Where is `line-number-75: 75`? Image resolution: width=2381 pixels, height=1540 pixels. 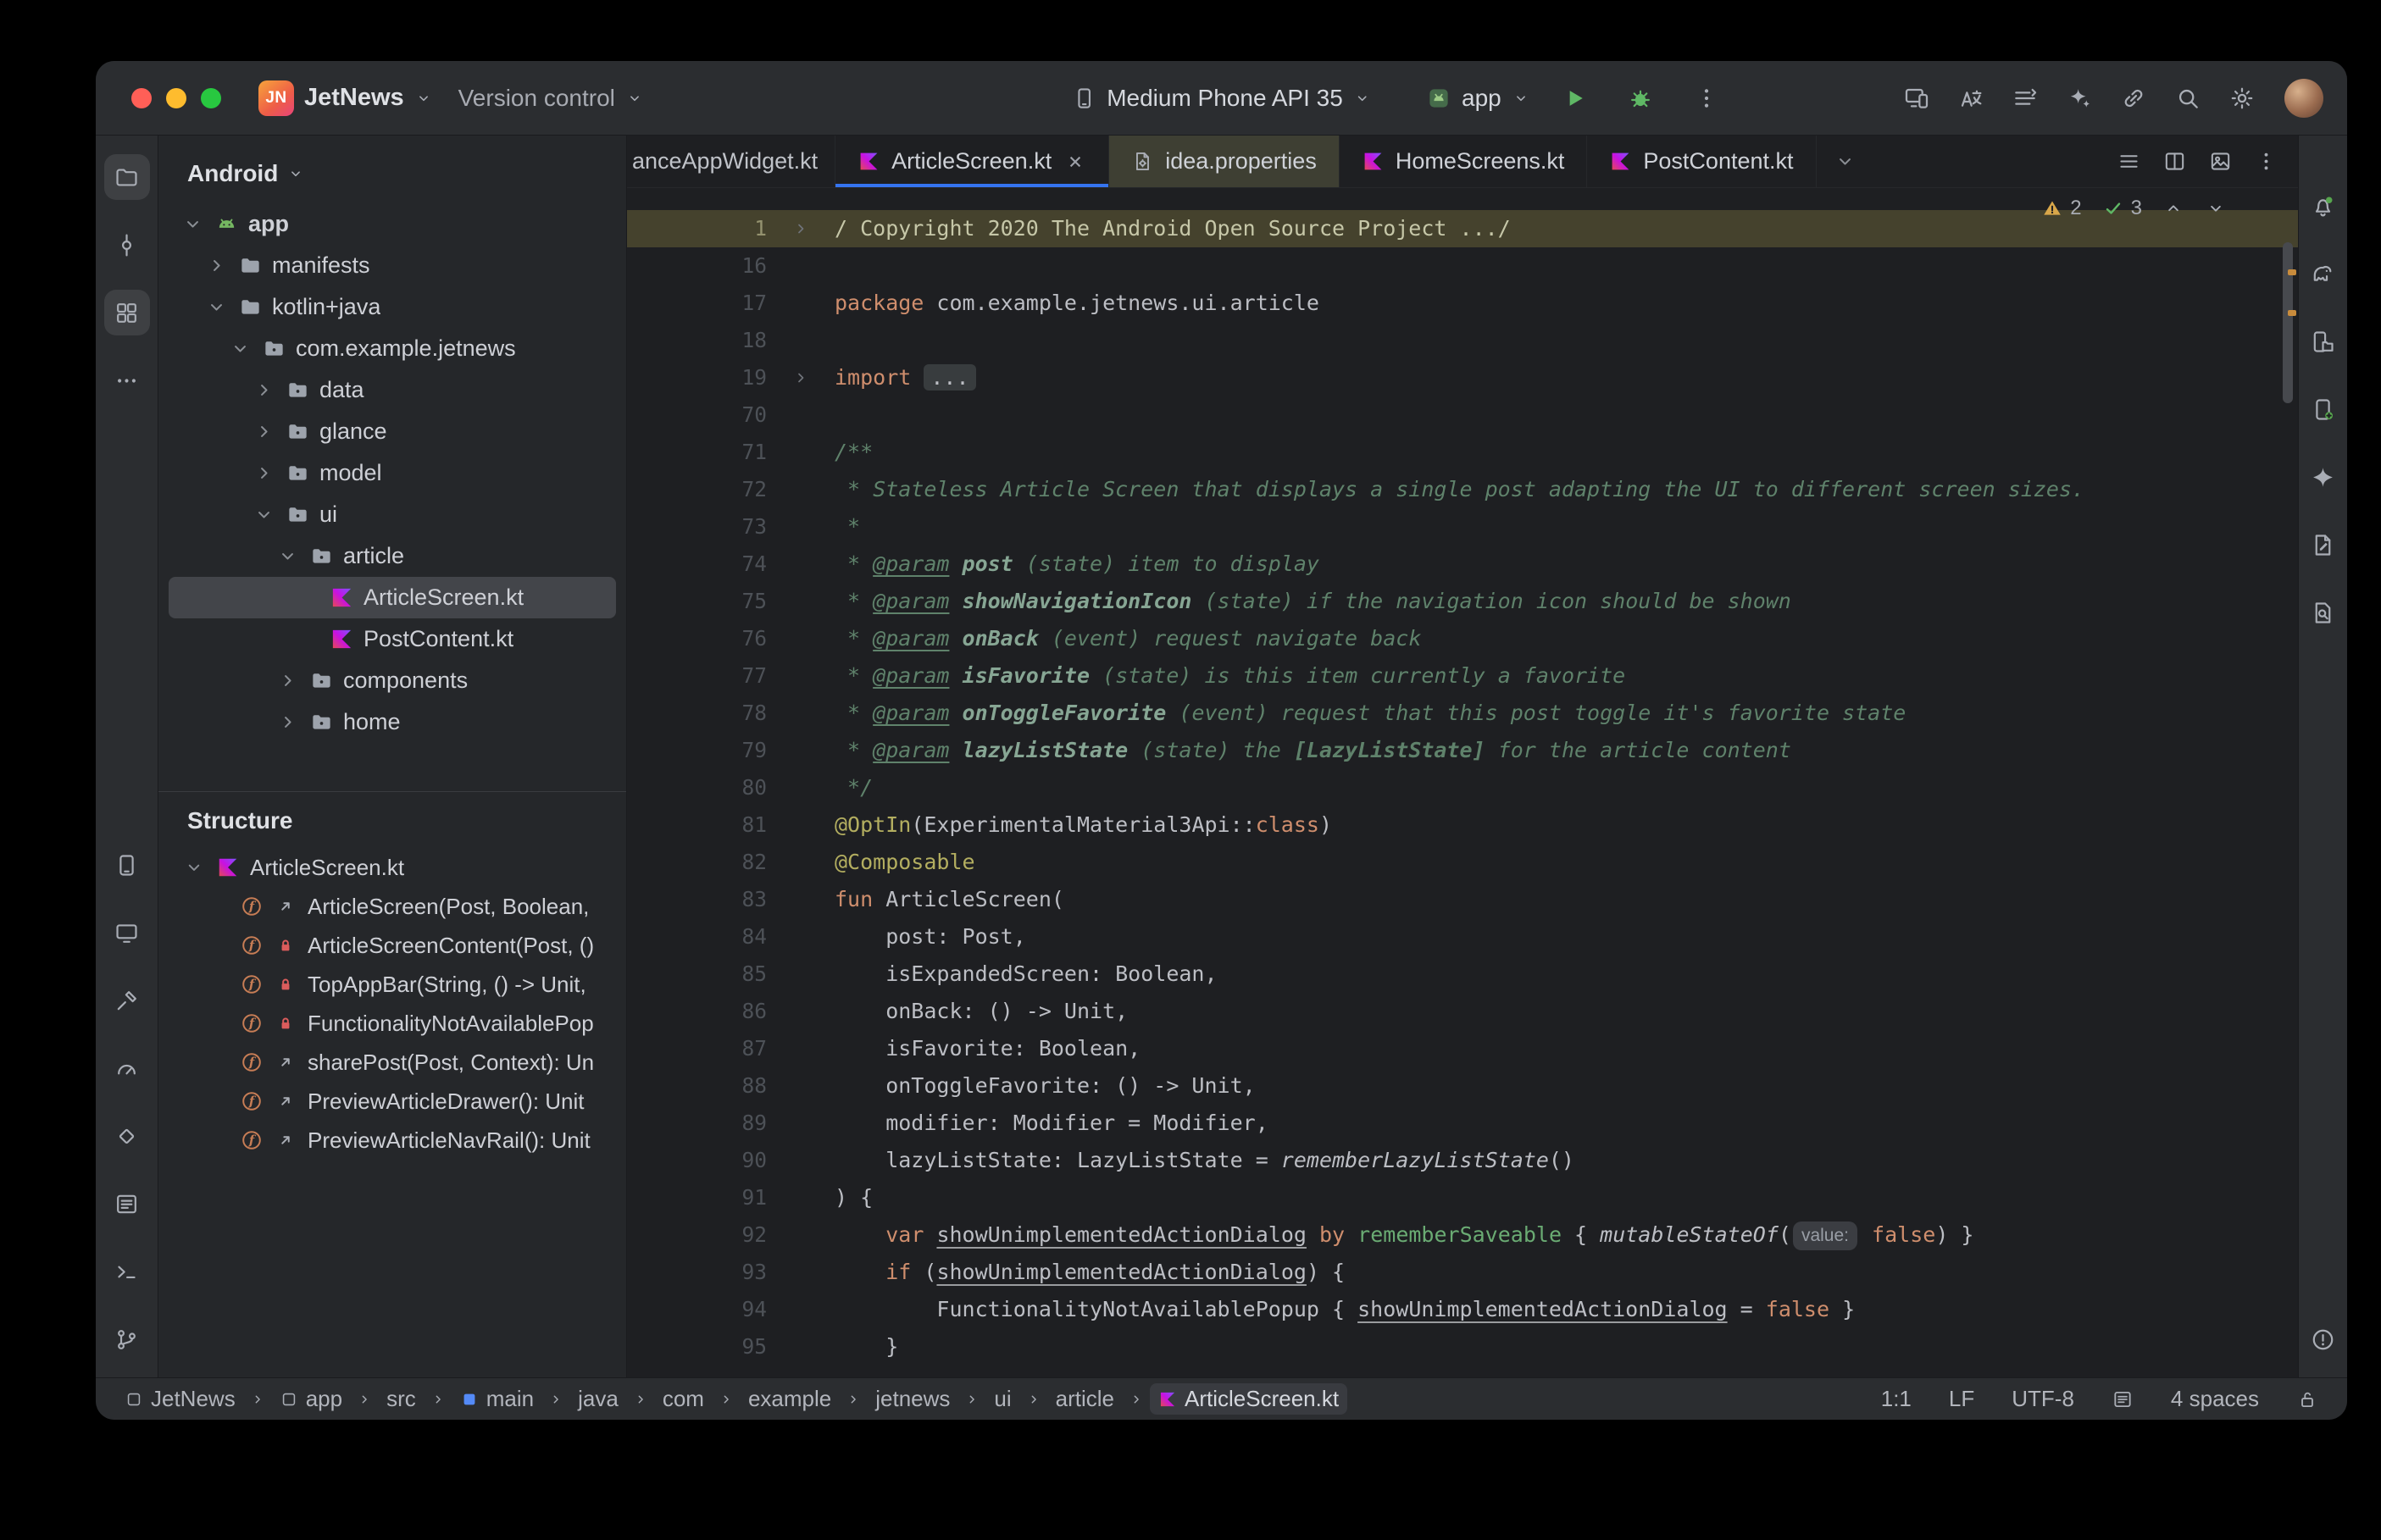 line-number-75: 75 is located at coordinates (697, 601).